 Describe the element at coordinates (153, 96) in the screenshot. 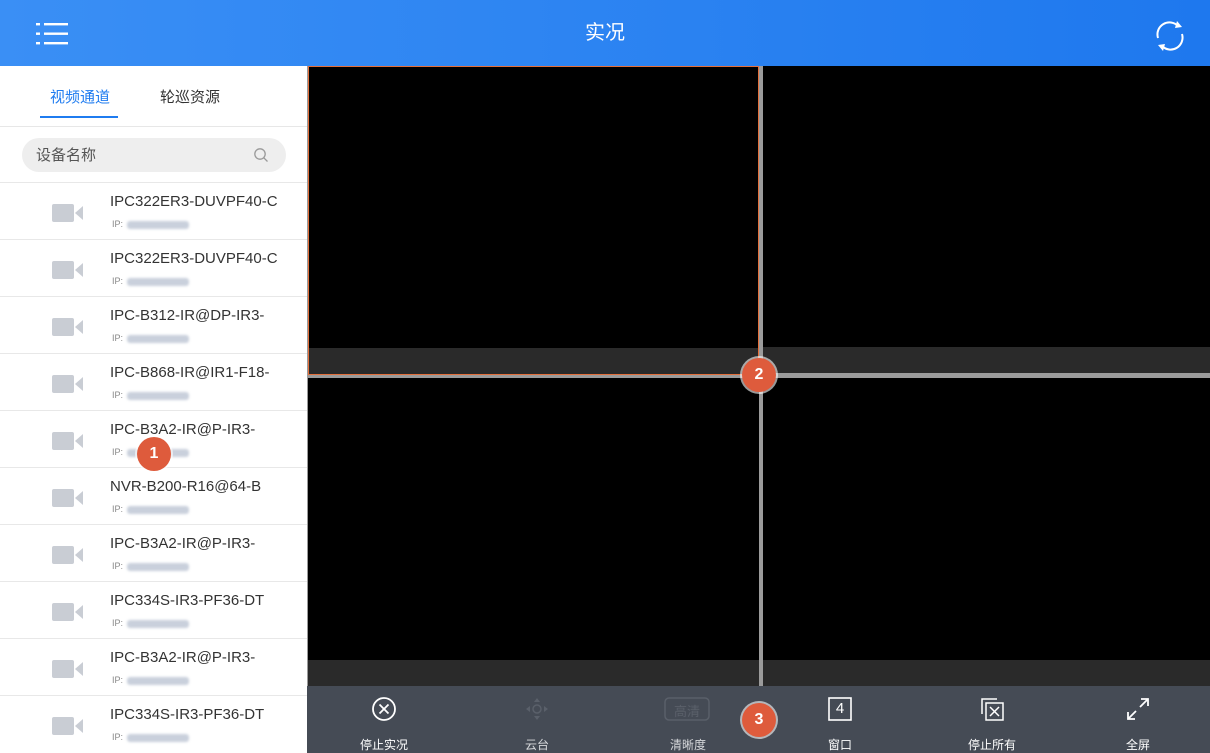

I see `sidebar-tabs: 视频通道 轮巡资源` at that location.